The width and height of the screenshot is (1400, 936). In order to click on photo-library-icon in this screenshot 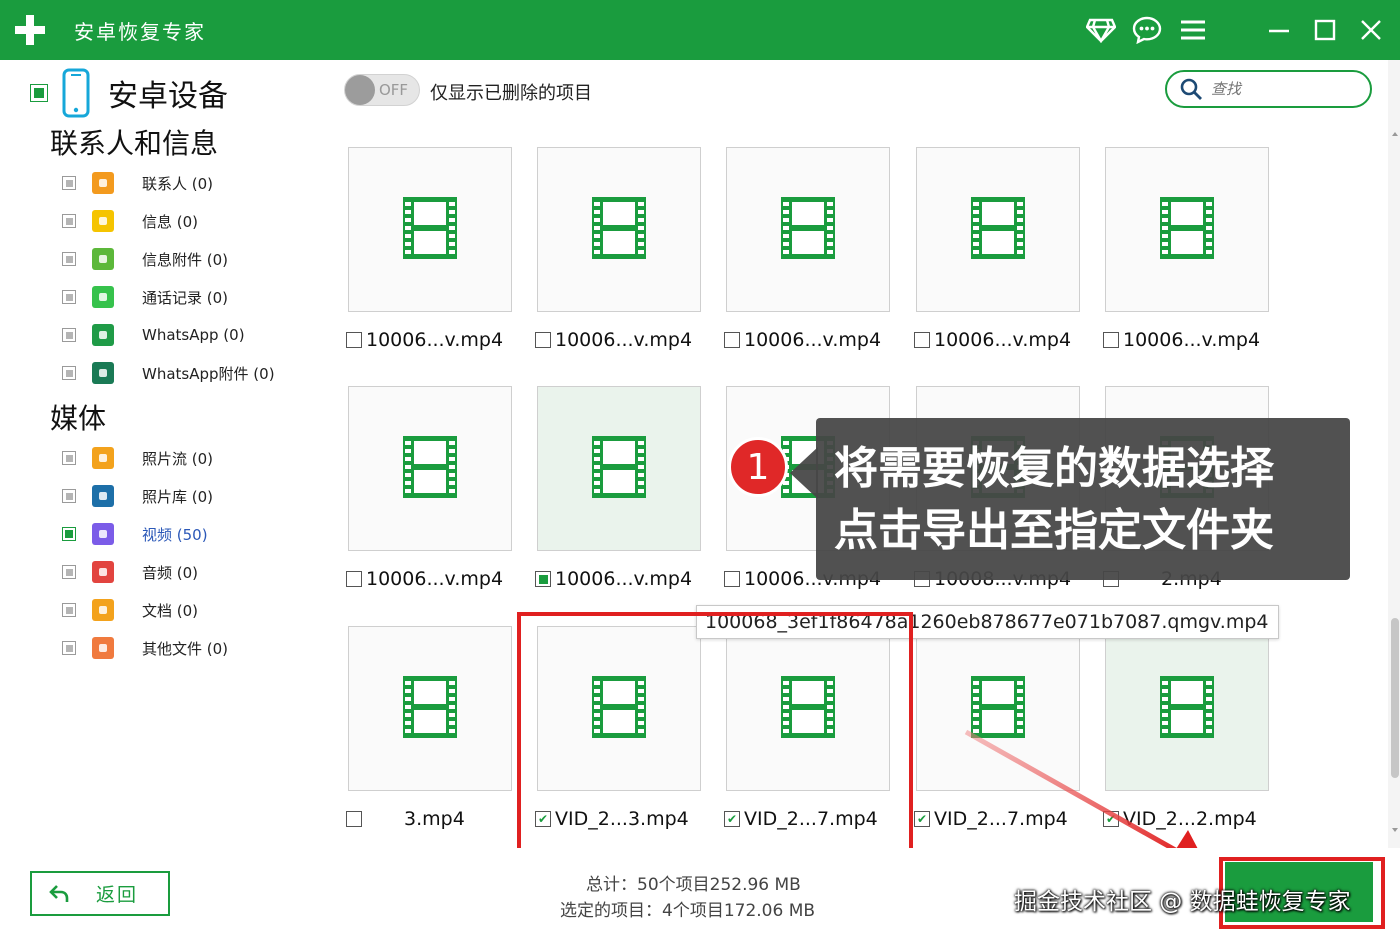, I will do `click(103, 496)`.